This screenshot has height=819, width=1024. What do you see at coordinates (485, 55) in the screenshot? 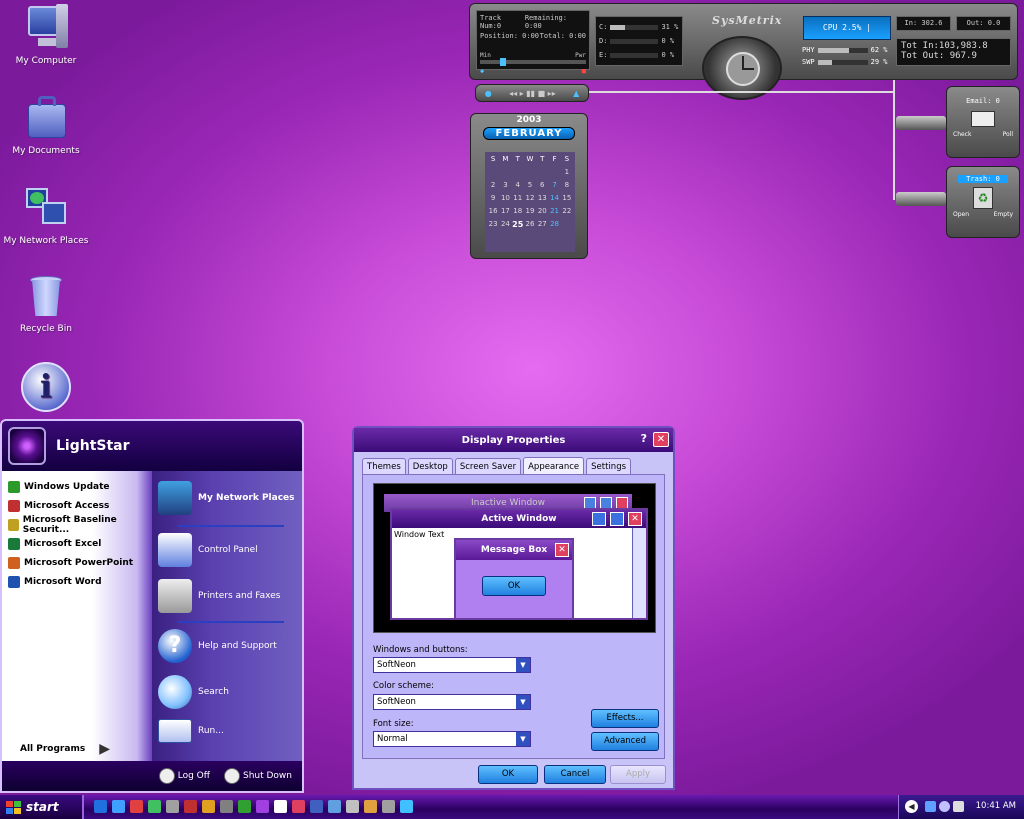
I see `min-label: Min` at bounding box center [485, 55].